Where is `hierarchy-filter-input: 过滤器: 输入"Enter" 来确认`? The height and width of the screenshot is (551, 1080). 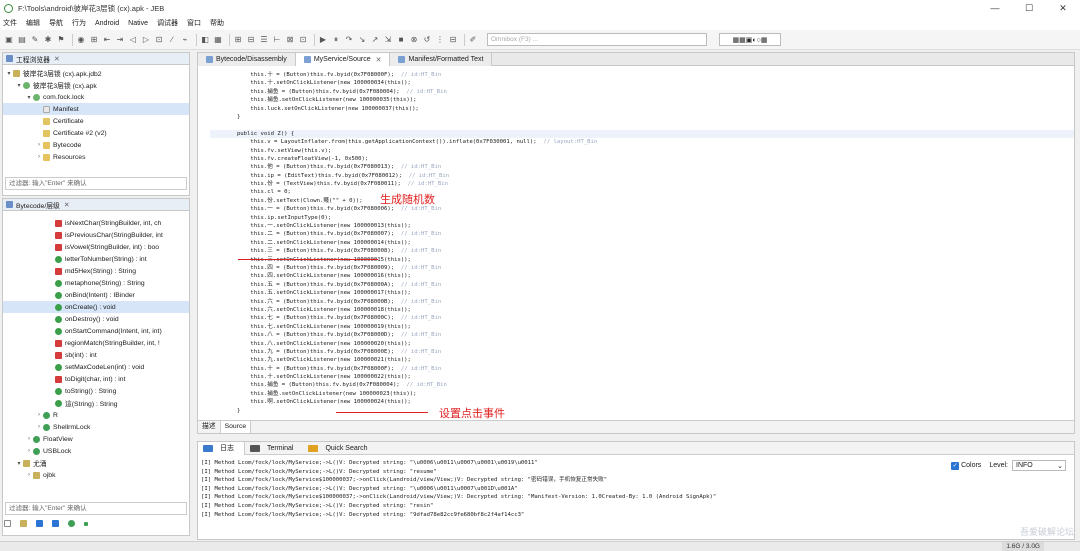
hierarchy-filter-input: 过滤器: 输入"Enter" 来确认 is located at coordinates (96, 508).